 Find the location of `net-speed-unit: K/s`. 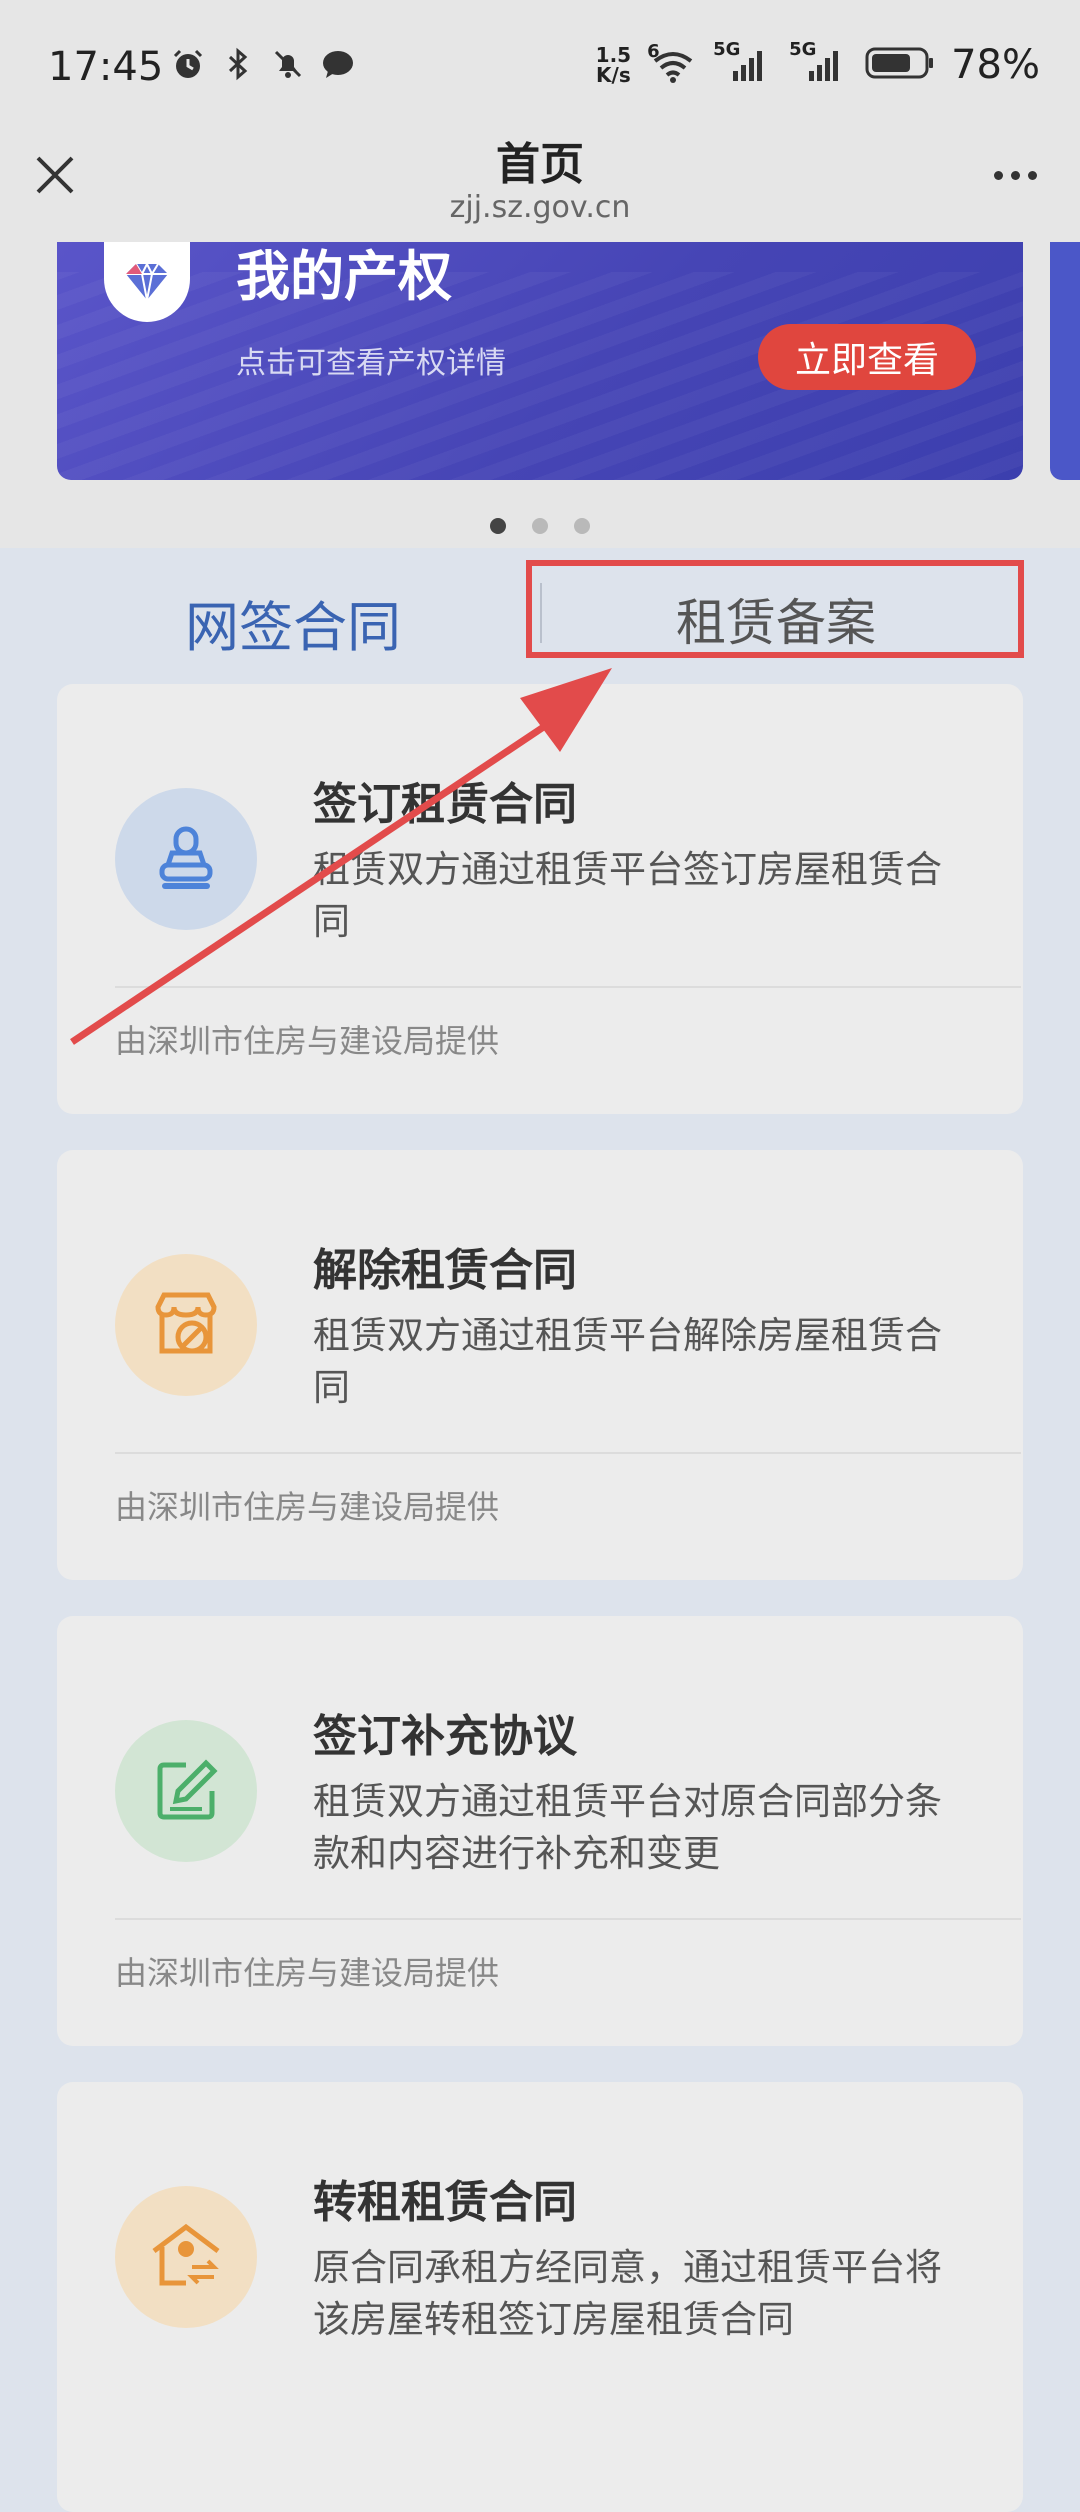

net-speed-unit: K/s is located at coordinates (613, 75).